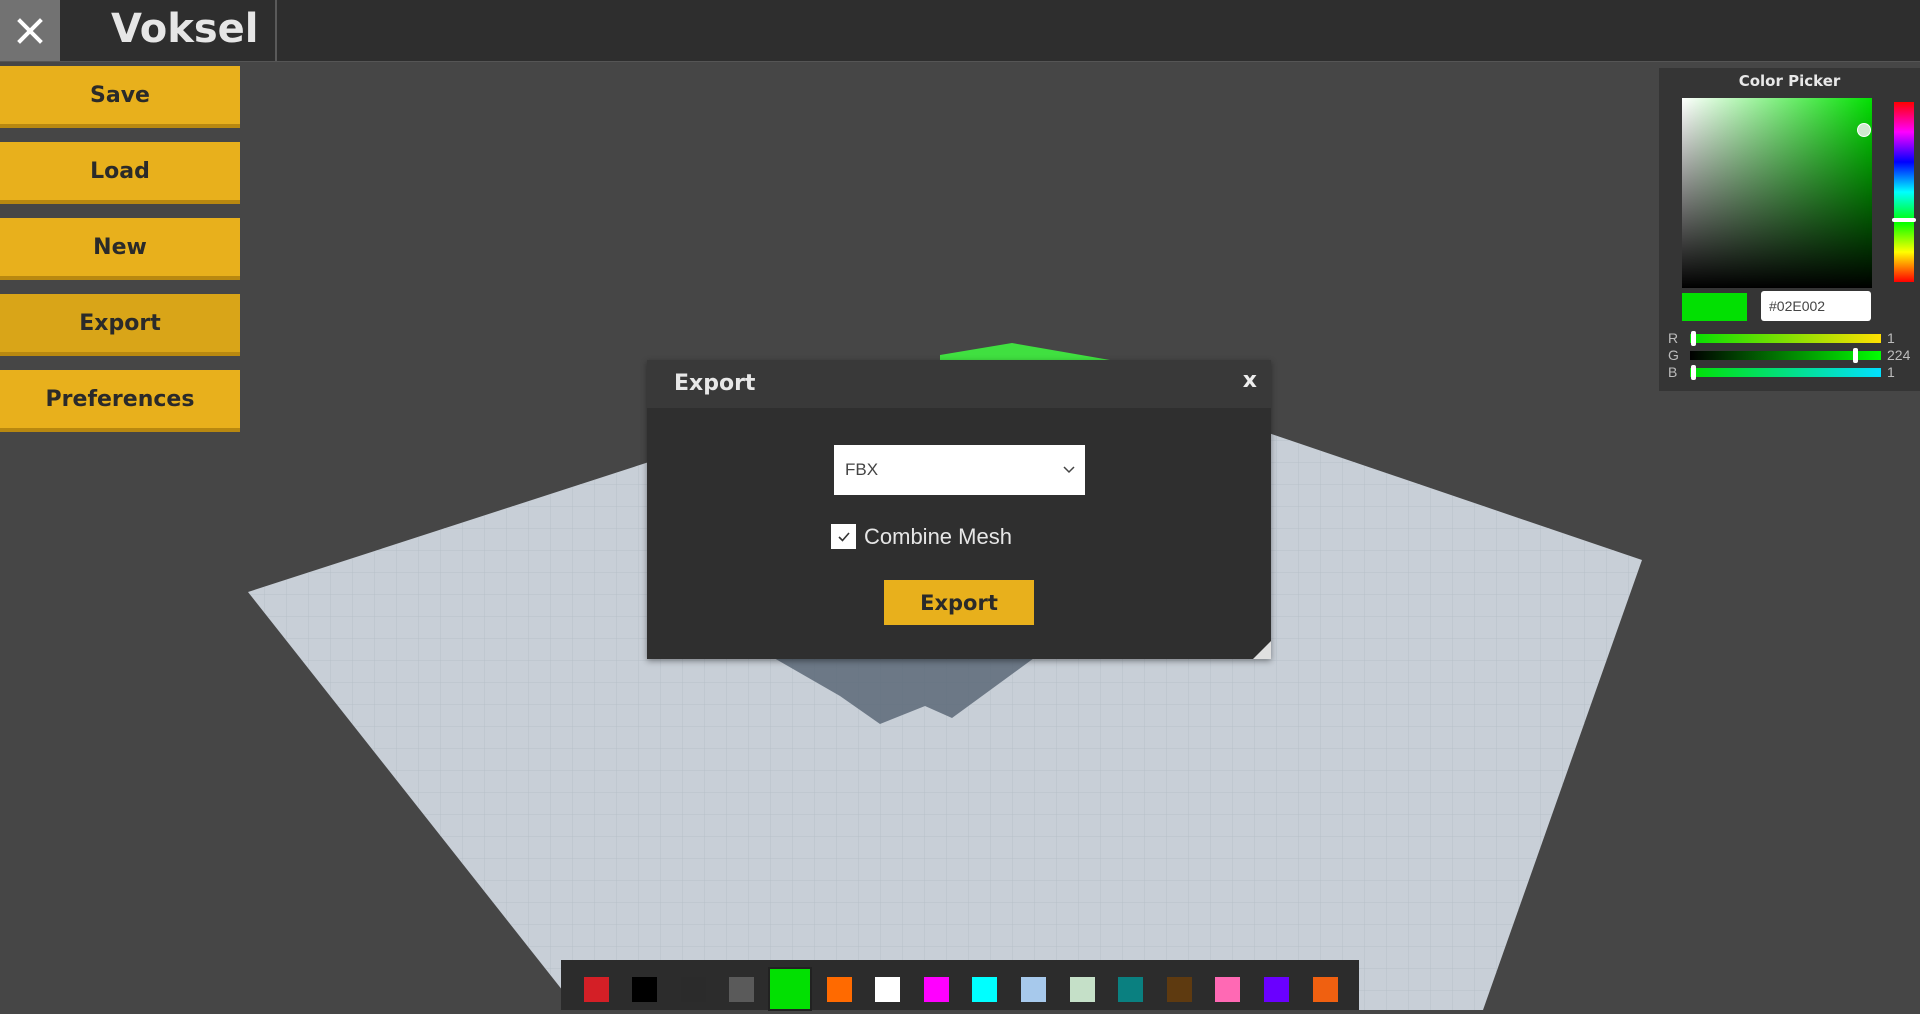 The image size is (1920, 1014). What do you see at coordinates (1789, 81) in the screenshot?
I see `color-picker-title: Color Picker` at bounding box center [1789, 81].